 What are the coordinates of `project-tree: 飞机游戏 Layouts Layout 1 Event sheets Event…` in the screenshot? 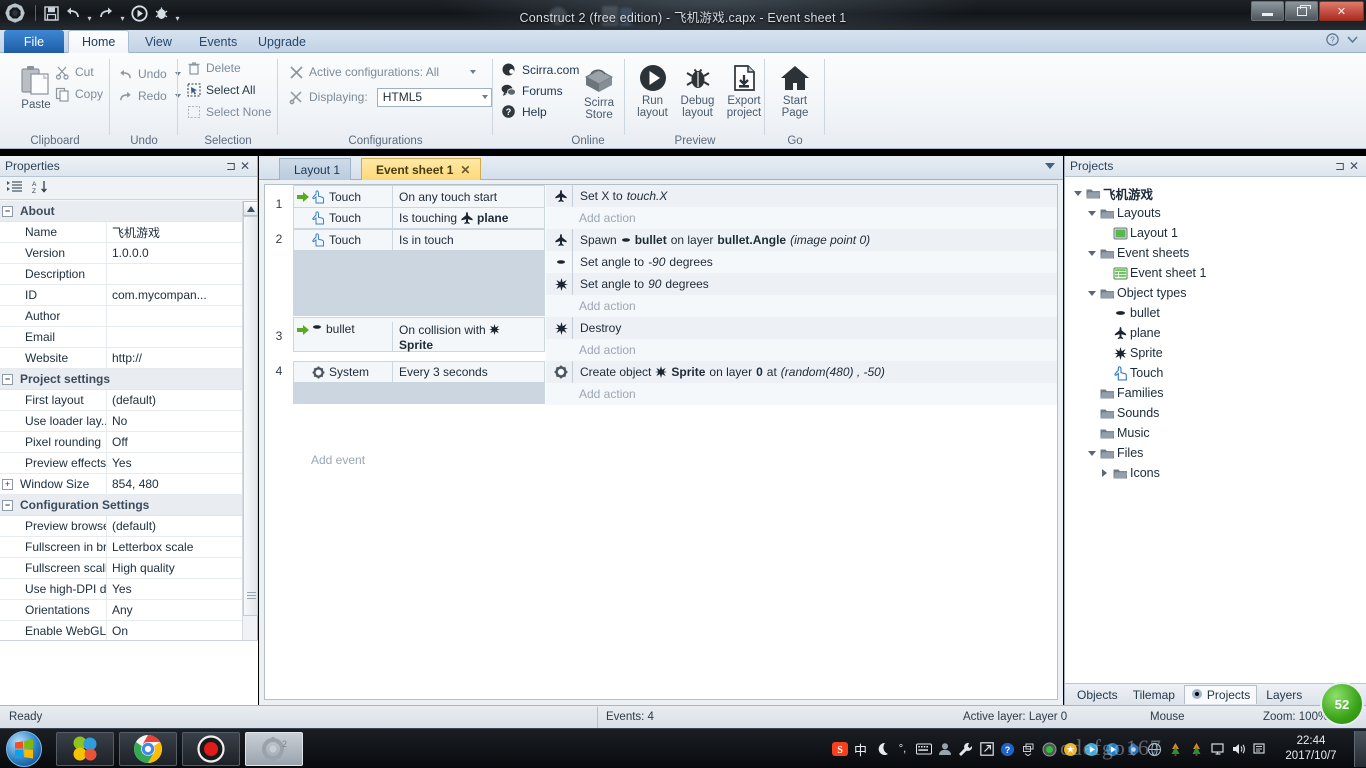 It's located at (1215, 428).